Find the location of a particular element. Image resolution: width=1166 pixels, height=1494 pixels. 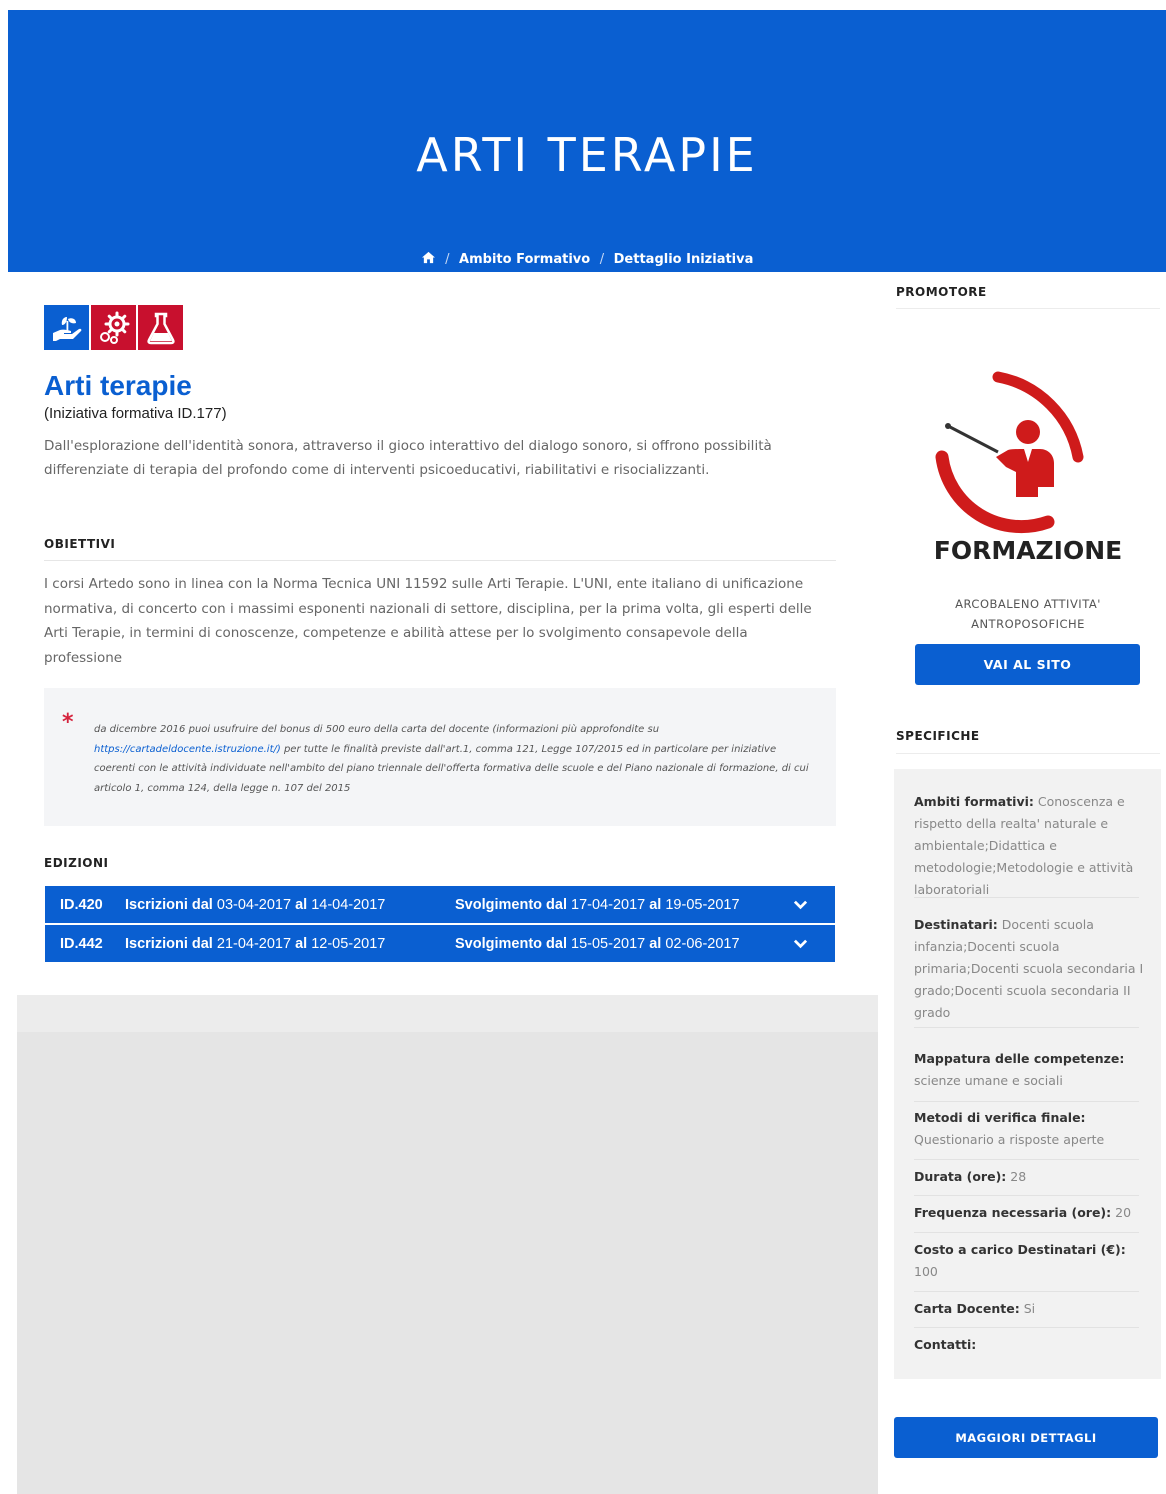

page-title: ARTI TERAPIE is located at coordinates (587, 155).